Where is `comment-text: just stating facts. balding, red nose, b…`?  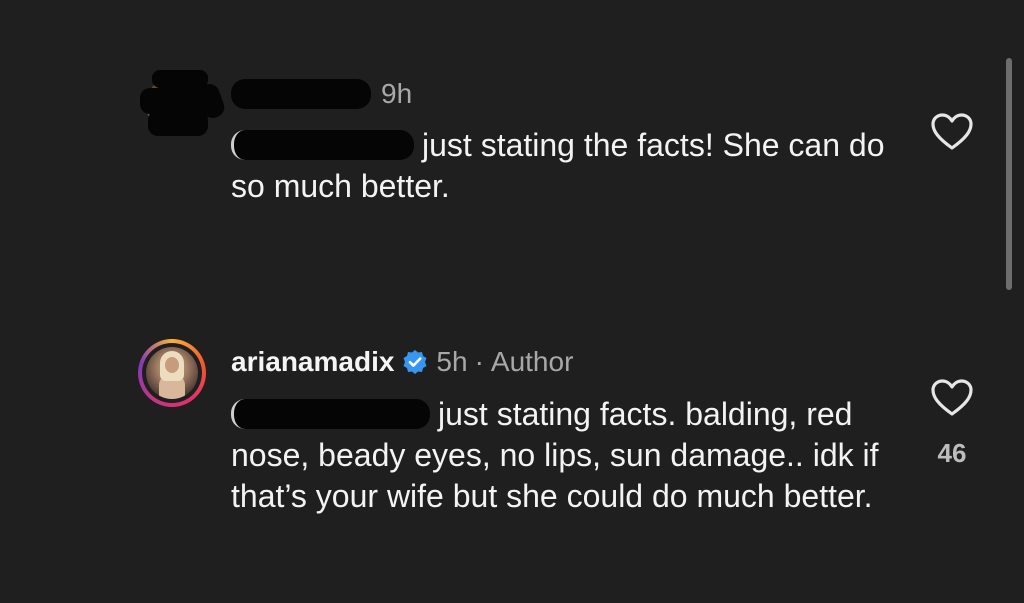
comment-text: just stating facts. balding, red nose, b… is located at coordinates (561, 455).